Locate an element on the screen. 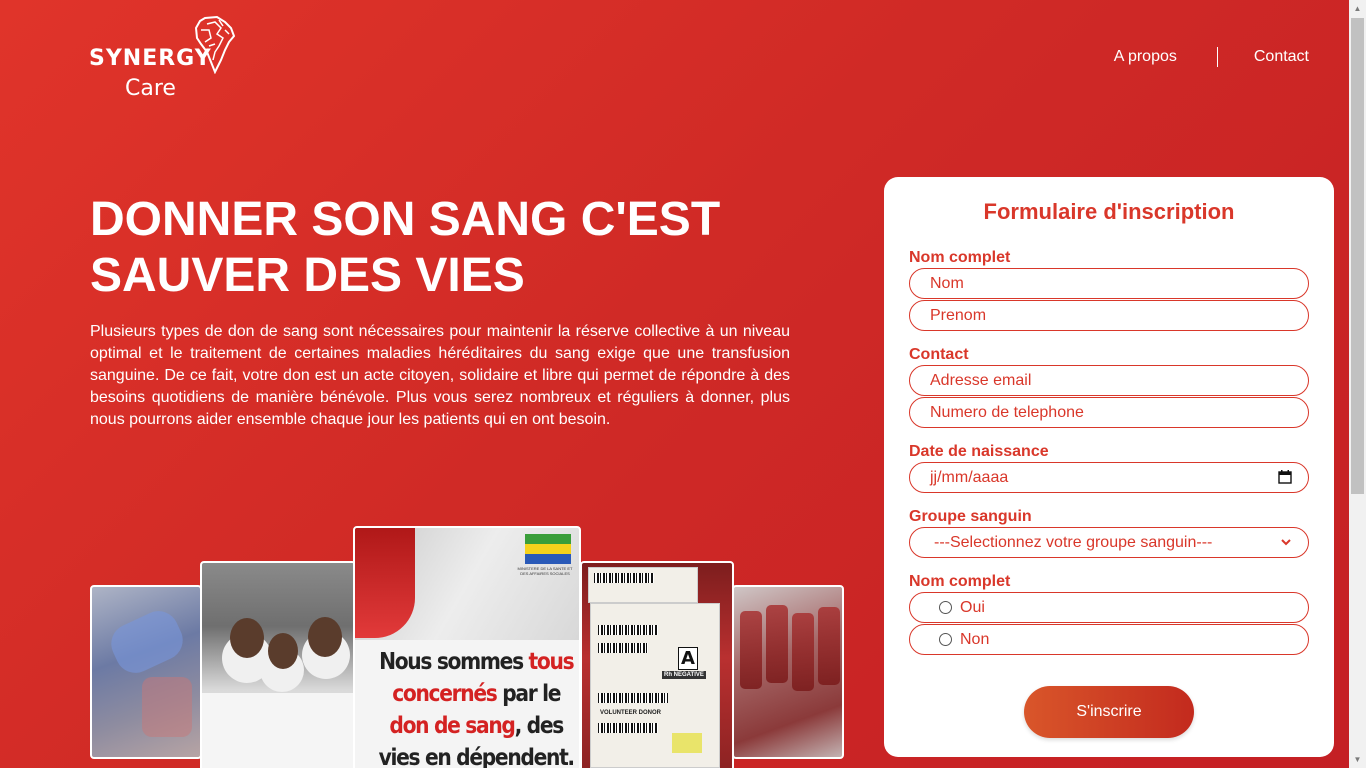  gabon-flag-icon is located at coordinates (548, 549).